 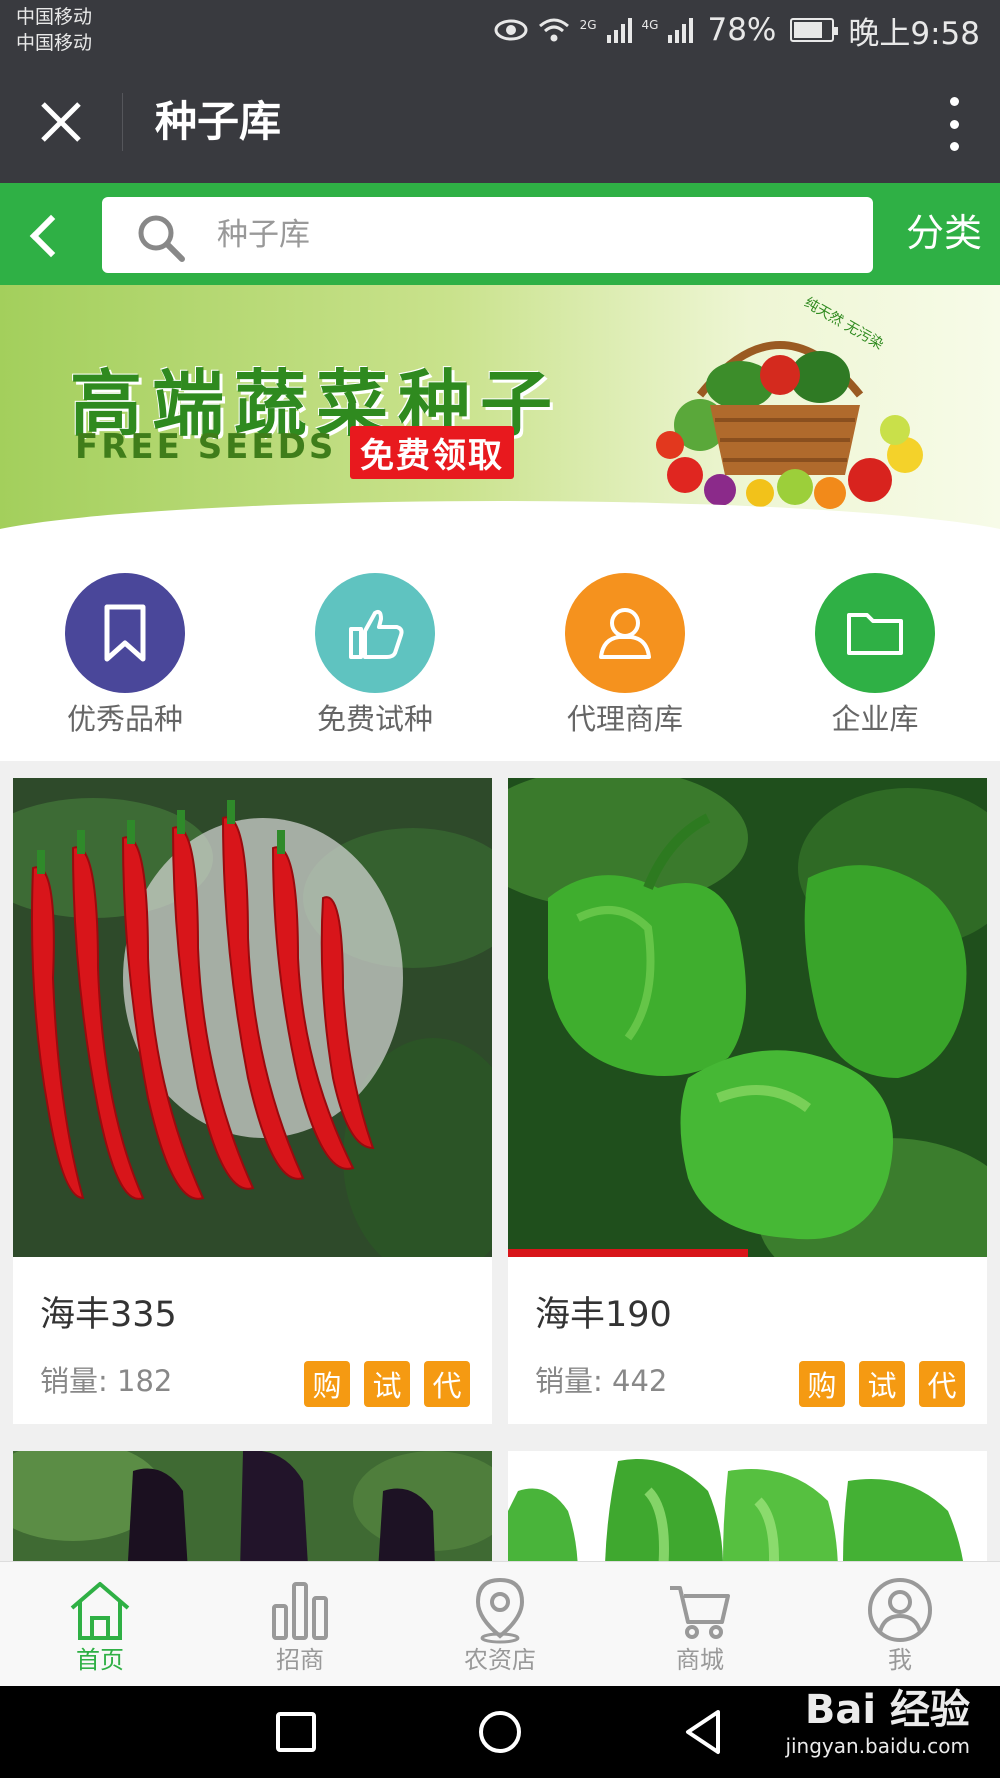 I want to click on tab-home: 首页, so click(x=100, y=1624).